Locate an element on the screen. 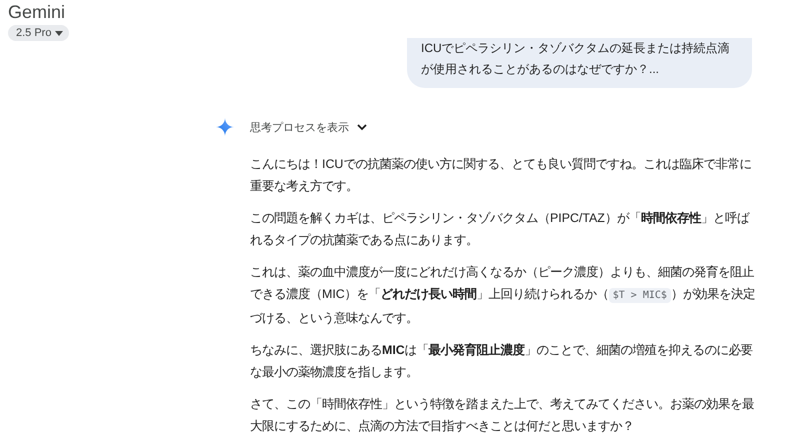 The width and height of the screenshot is (800, 434). show-thinking-toggle: 思考プロセスを表示 is located at coordinates (308, 127).